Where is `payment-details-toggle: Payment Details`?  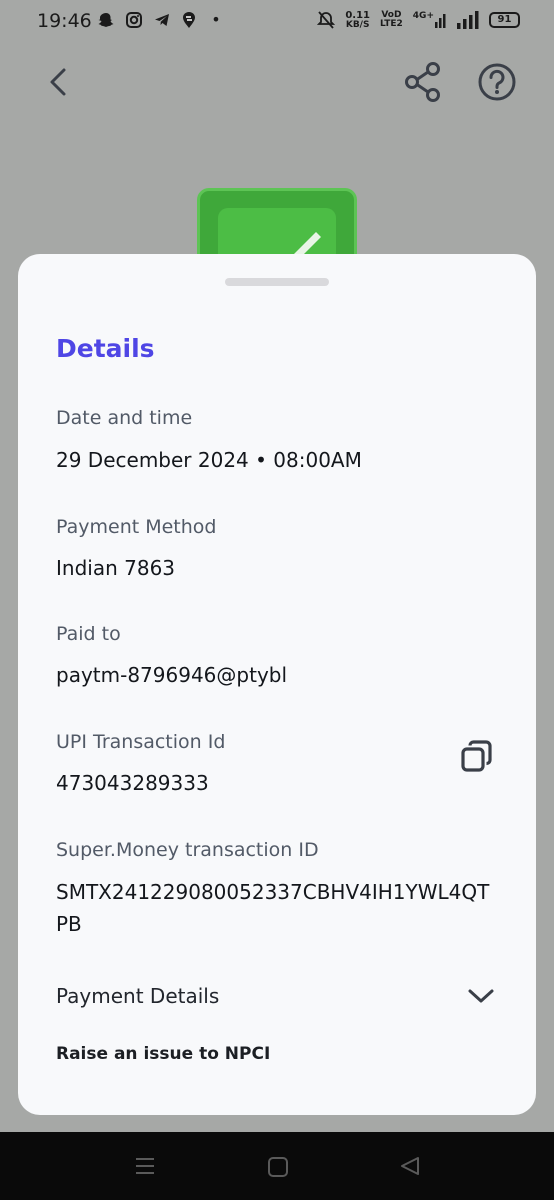
payment-details-toggle: Payment Details is located at coordinates (137, 996).